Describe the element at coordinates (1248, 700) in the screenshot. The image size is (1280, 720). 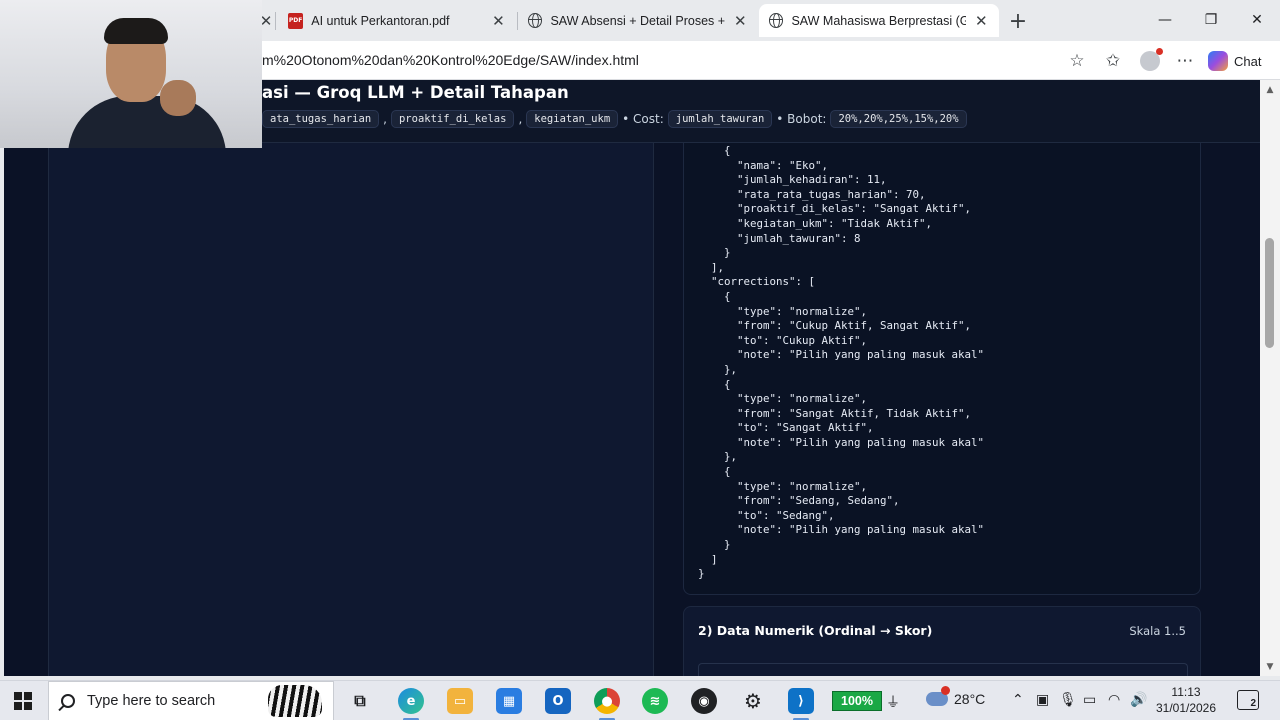
I see `notification-center-icon: 2` at that location.